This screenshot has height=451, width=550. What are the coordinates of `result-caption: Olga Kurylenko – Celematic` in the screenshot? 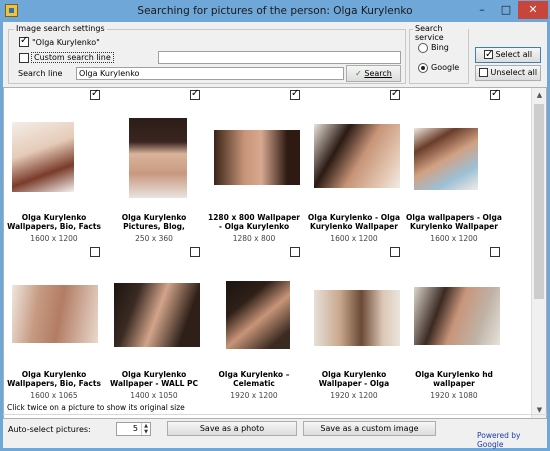 It's located at (254, 379).